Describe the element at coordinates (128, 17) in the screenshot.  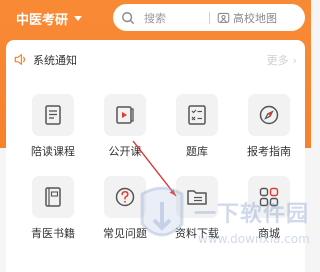
I see `search-icon` at that location.